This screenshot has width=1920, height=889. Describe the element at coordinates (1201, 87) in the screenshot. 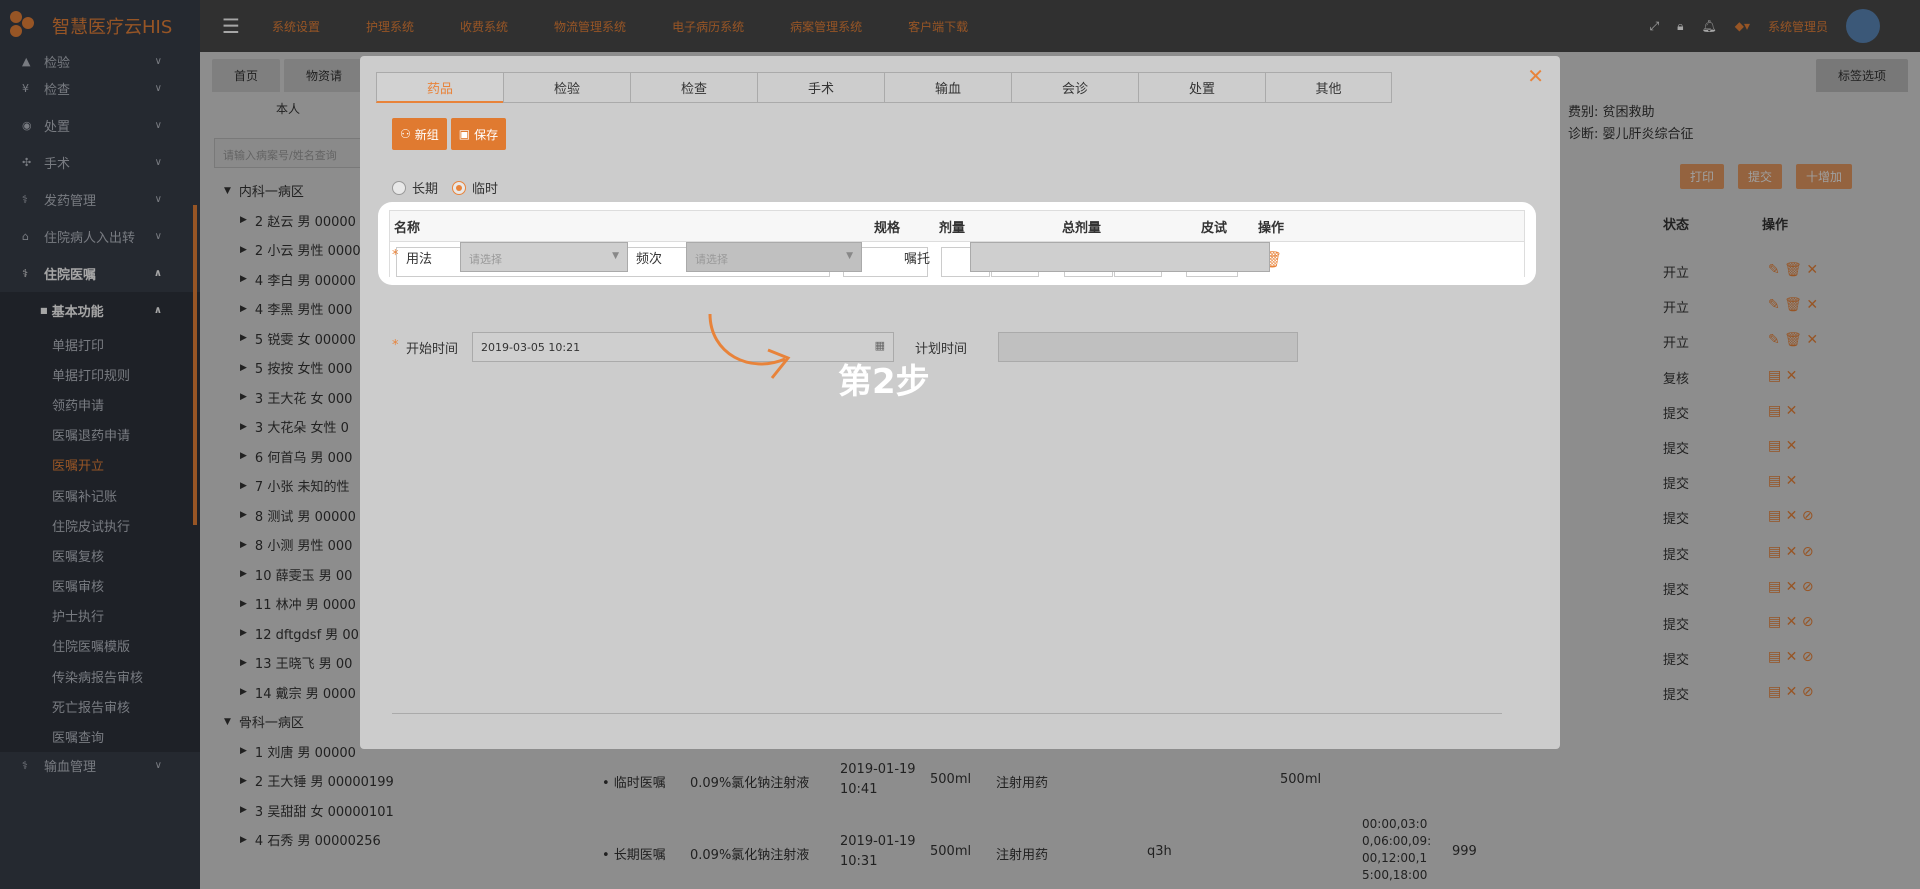

I see `modal-tab: 处置` at that location.